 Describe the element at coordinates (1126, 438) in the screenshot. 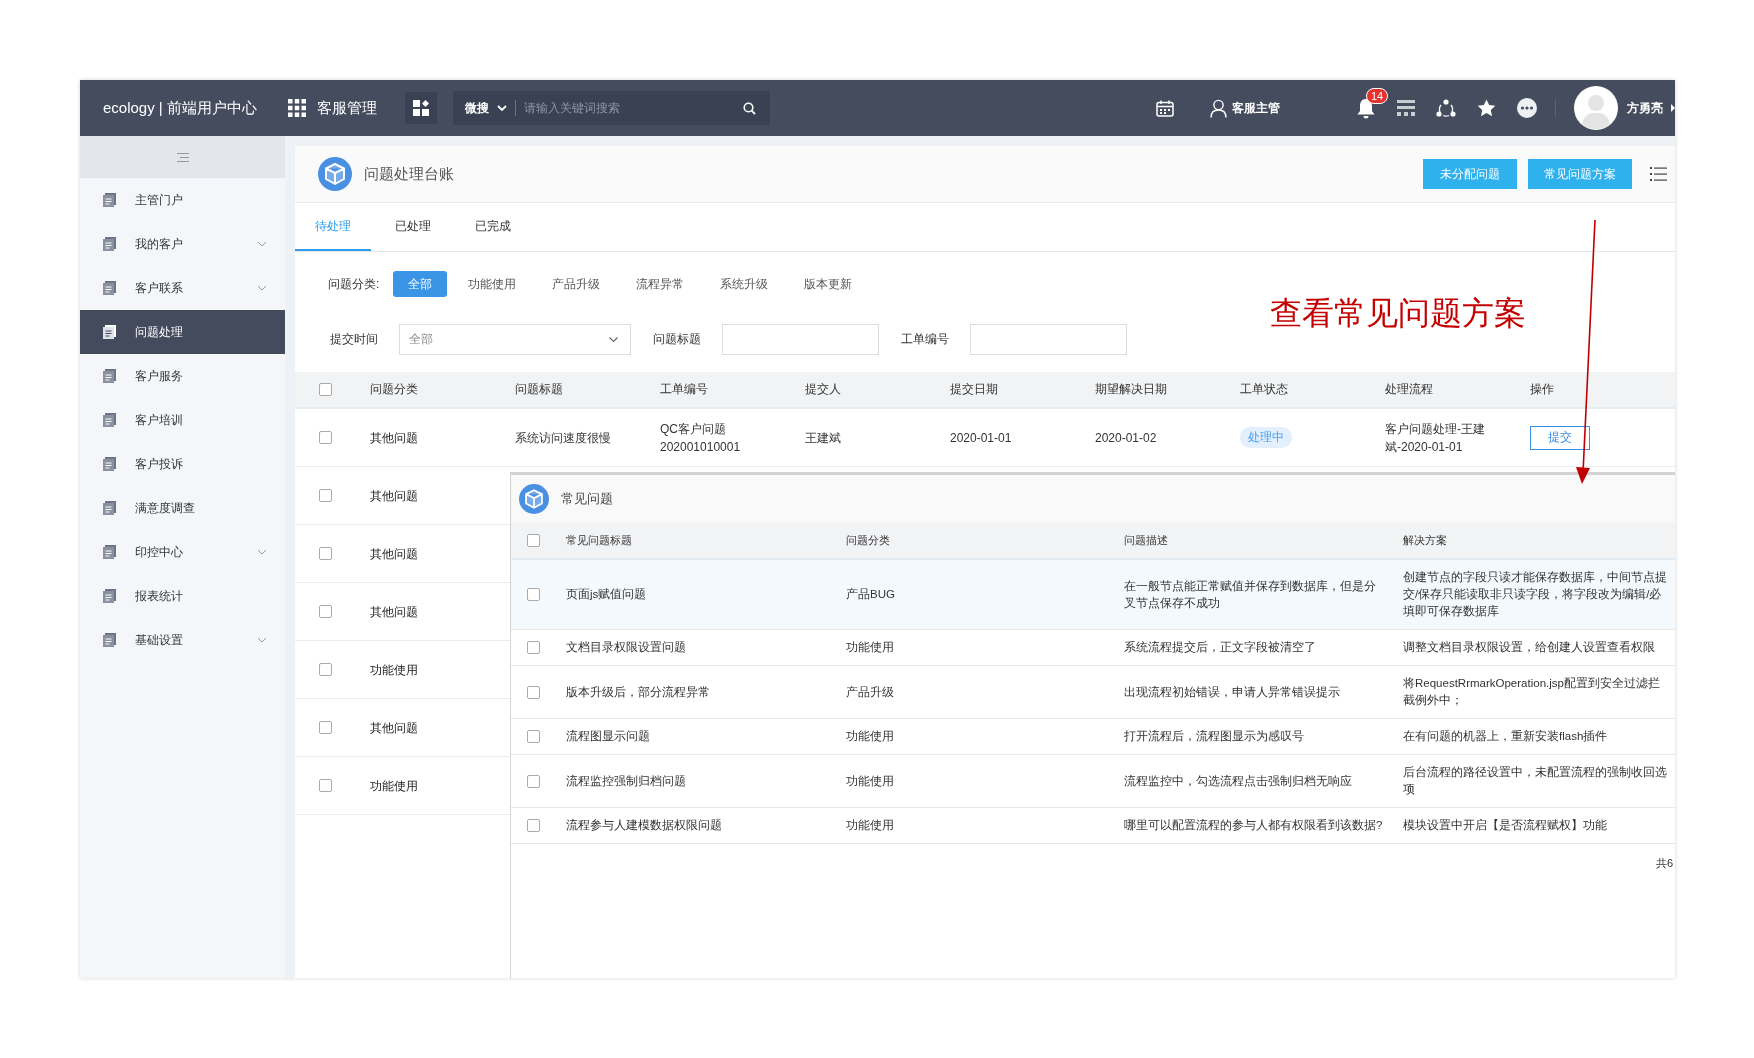

I see `table-cell-text: 2020-01-02` at that location.